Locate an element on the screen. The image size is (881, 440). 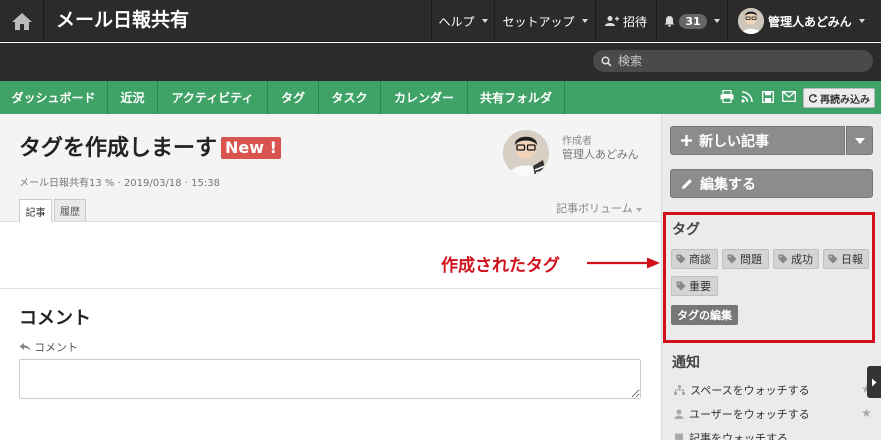
refresh-icon is located at coordinates (813, 98).